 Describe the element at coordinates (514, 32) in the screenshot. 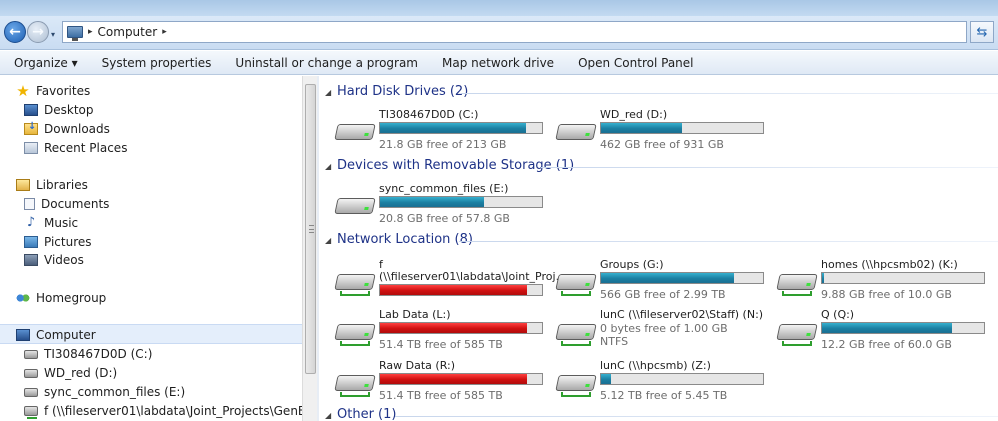

I see `address-bar: ▸ Computer ▸` at that location.